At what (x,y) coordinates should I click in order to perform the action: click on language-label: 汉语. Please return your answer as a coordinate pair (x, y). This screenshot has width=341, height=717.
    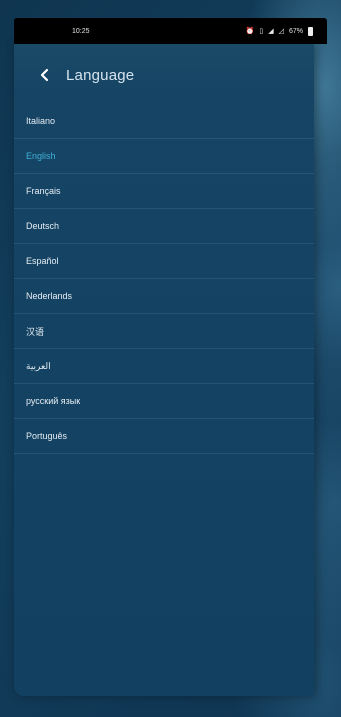
    Looking at the image, I should click on (35, 331).